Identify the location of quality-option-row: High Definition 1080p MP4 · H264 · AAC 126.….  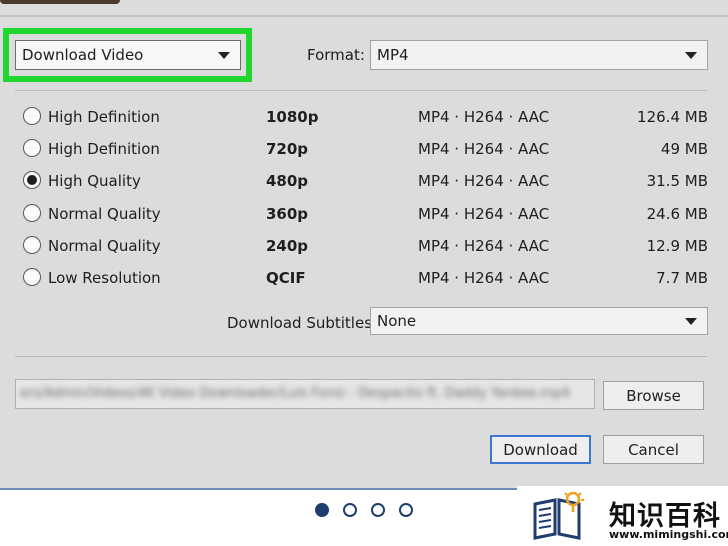
(365, 116).